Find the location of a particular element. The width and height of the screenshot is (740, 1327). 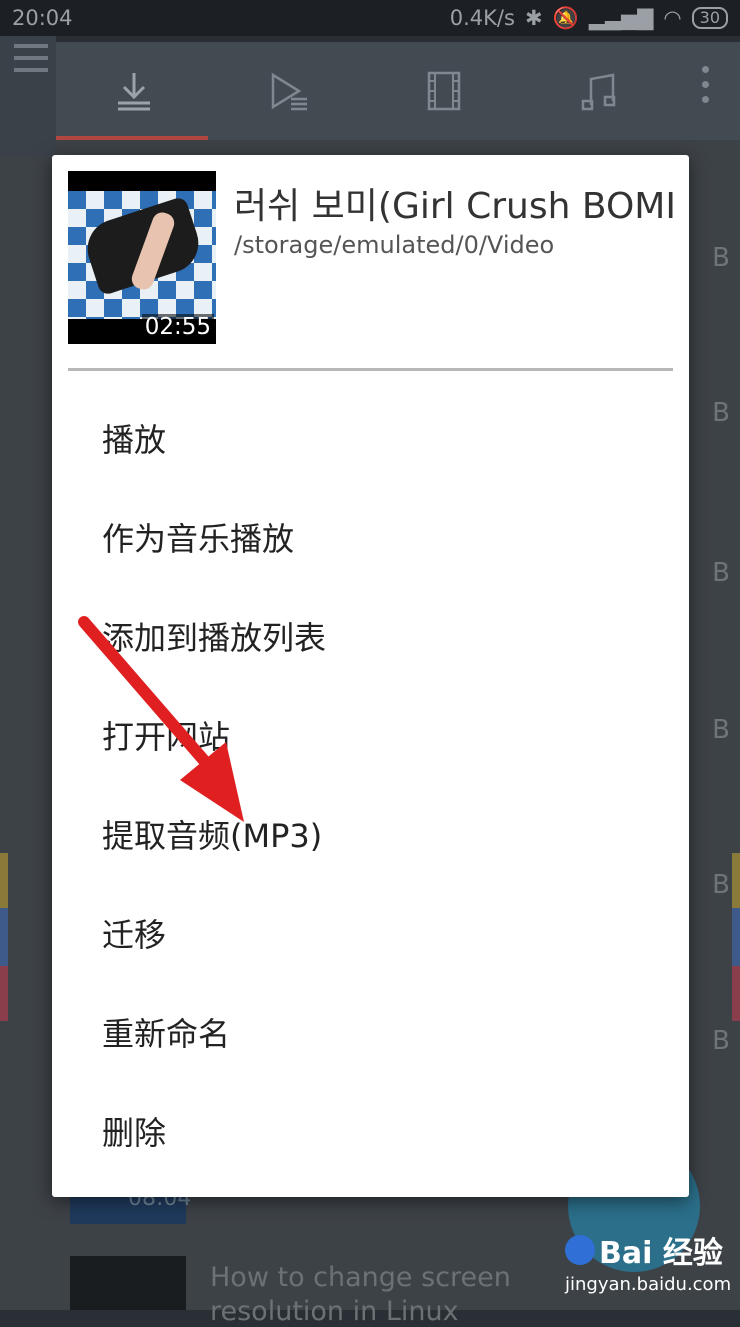

tab-downloads is located at coordinates (133, 91).